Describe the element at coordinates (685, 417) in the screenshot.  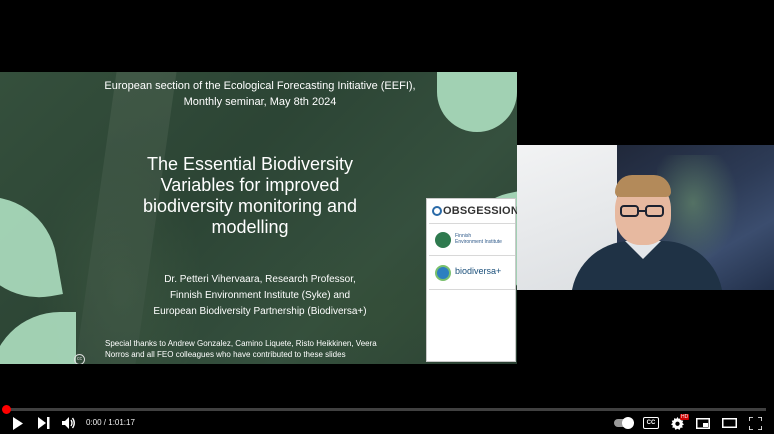
I see `hd-badge: HD` at that location.